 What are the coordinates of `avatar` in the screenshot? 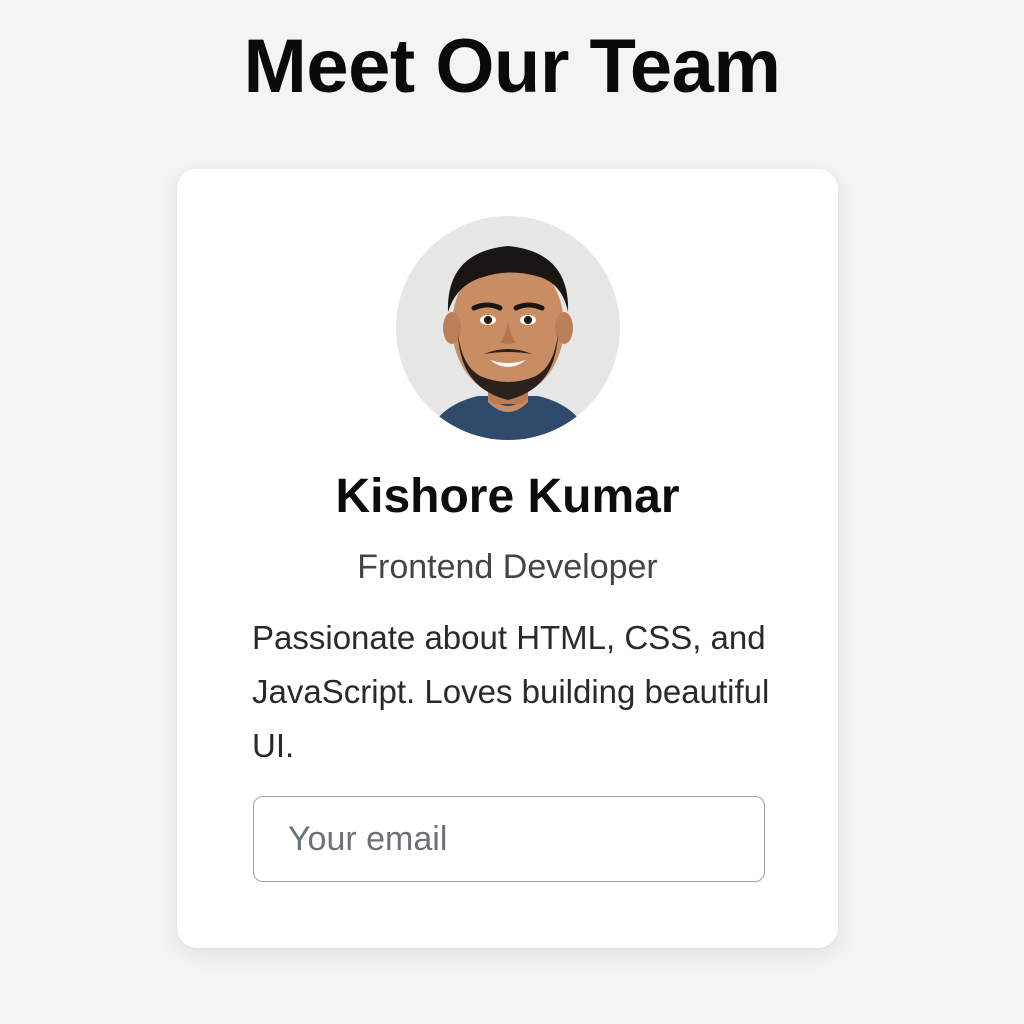 It's located at (508, 328).